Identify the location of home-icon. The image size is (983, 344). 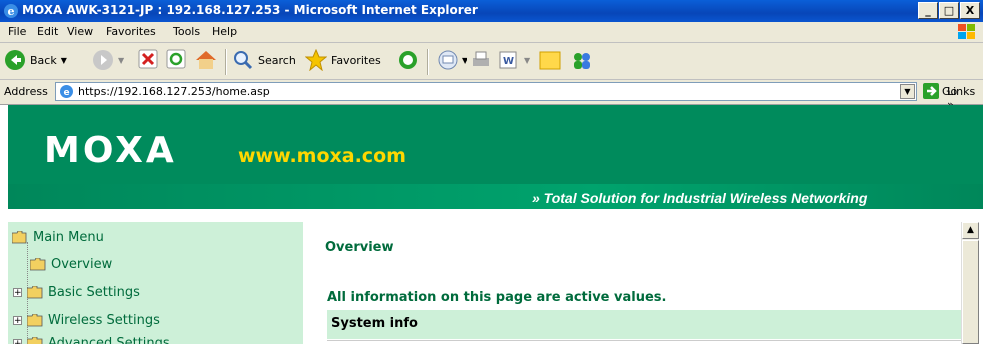
(206, 60).